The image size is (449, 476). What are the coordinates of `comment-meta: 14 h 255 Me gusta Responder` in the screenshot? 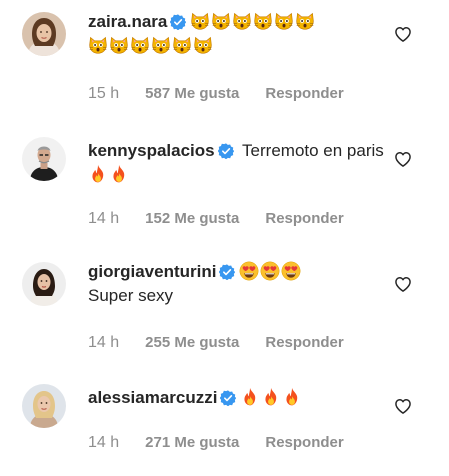 It's located at (216, 343).